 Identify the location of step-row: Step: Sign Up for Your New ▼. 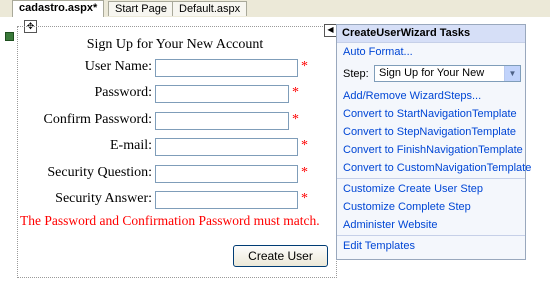
(431, 74).